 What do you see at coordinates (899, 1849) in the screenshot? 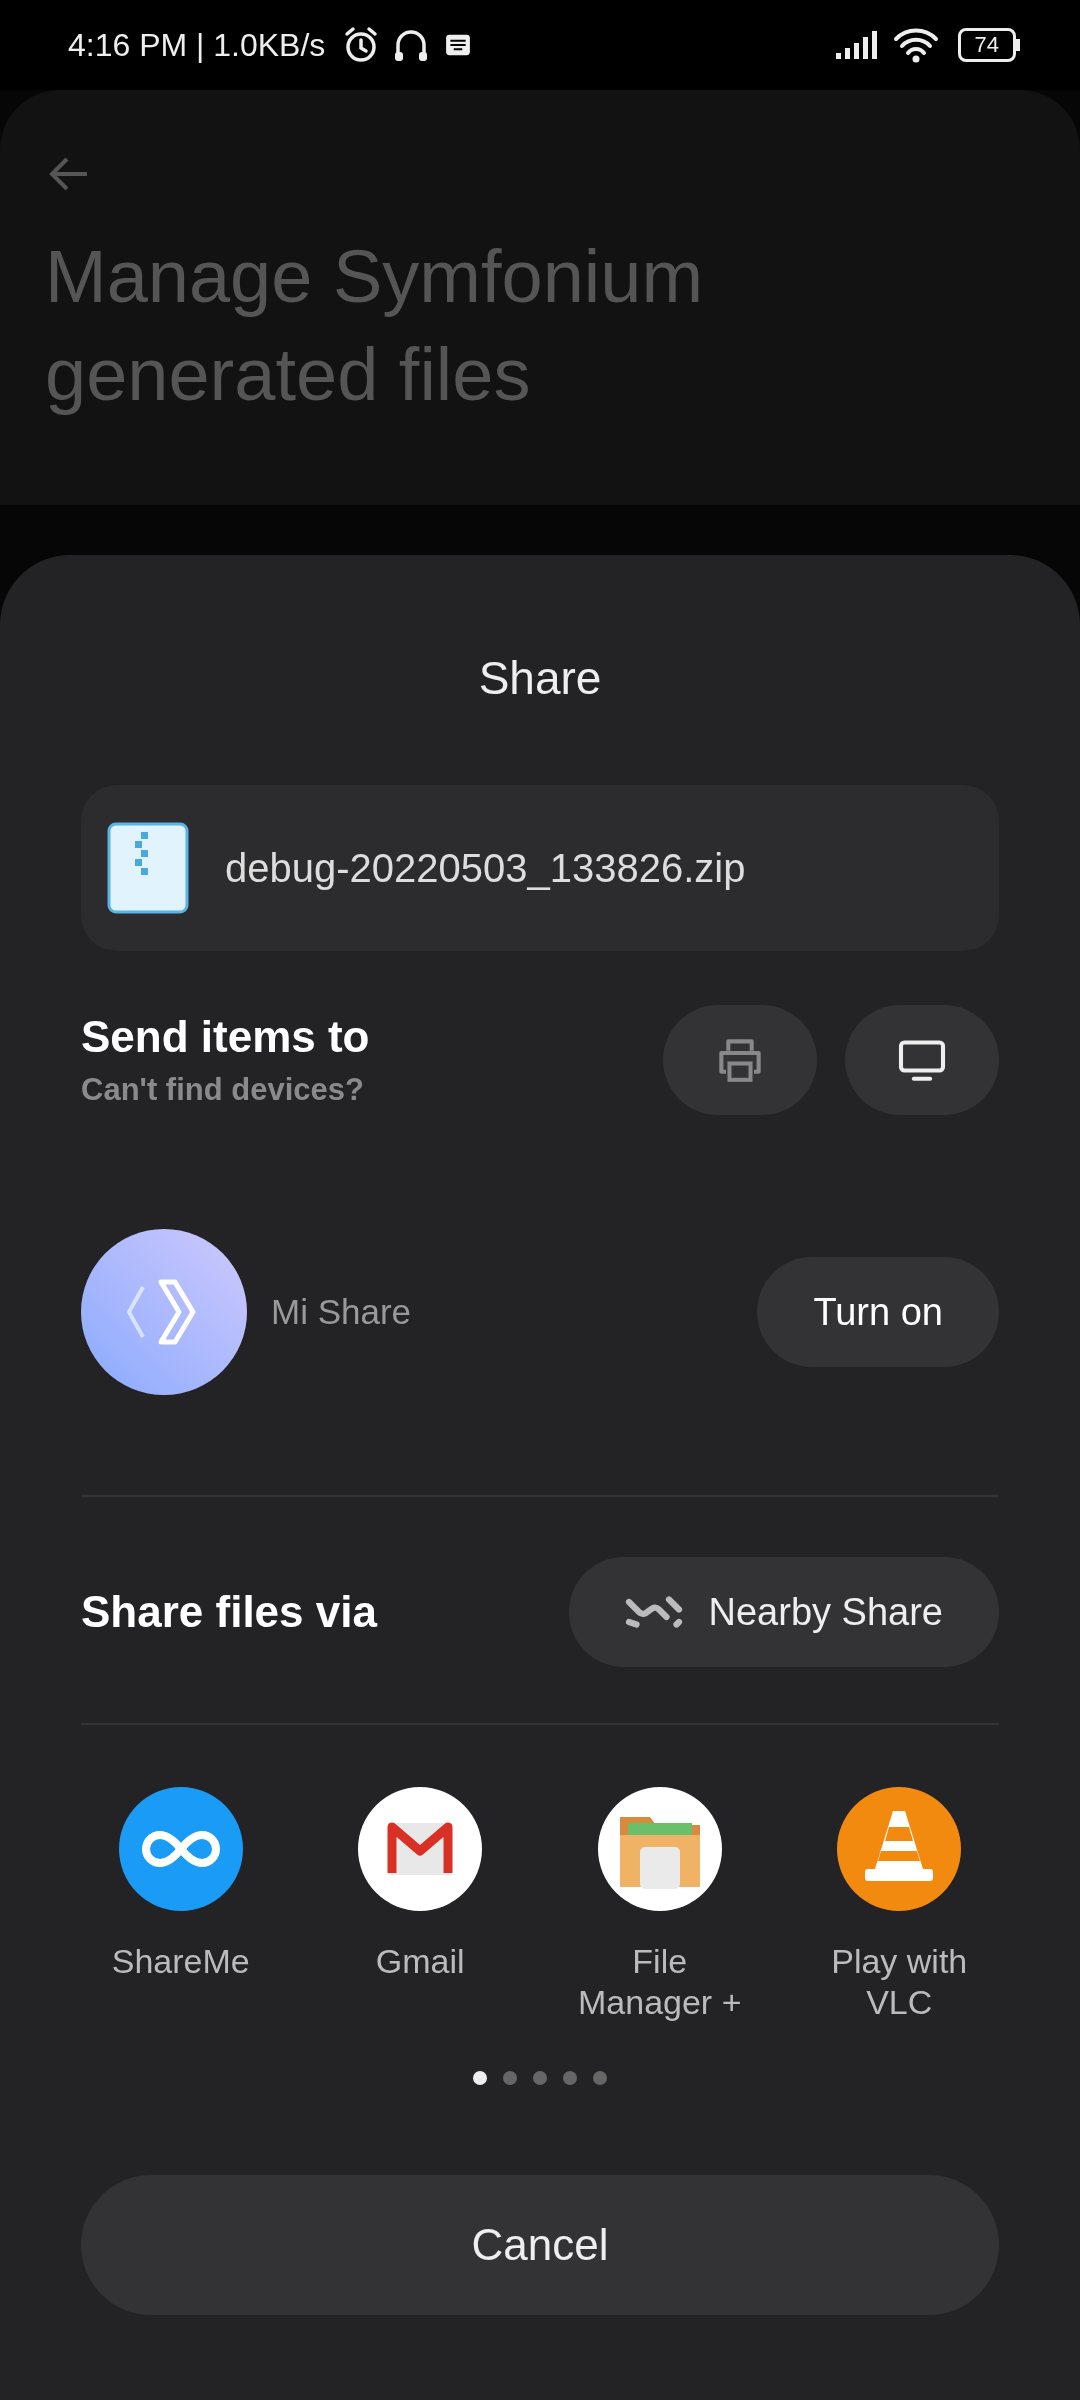
I see `traffic-cone-app-icon` at bounding box center [899, 1849].